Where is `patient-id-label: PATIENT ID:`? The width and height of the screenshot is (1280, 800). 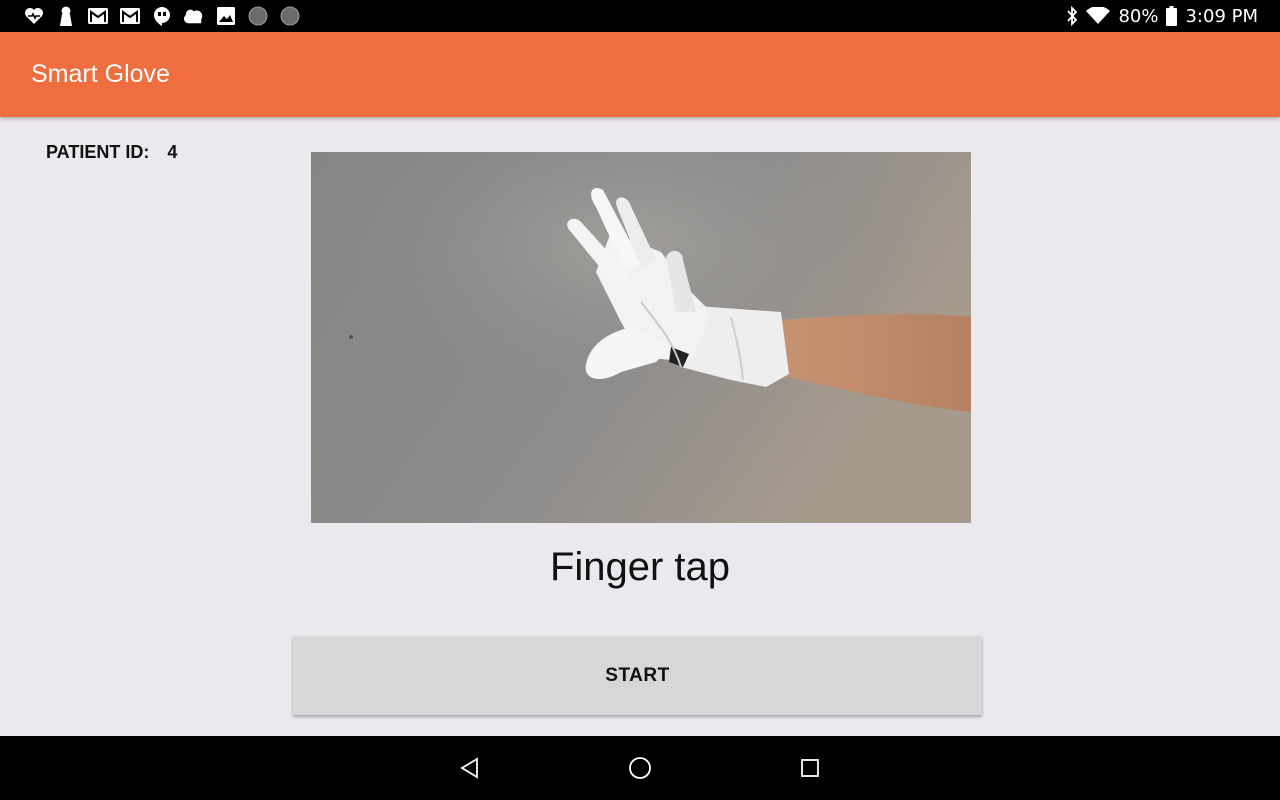 patient-id-label: PATIENT ID: is located at coordinates (98, 152).